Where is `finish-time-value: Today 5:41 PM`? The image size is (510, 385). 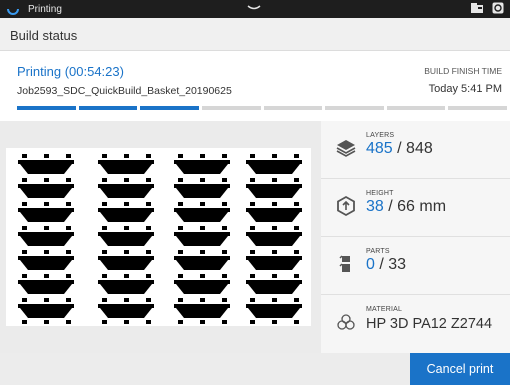 finish-time-value: Today 5:41 PM is located at coordinates (465, 89).